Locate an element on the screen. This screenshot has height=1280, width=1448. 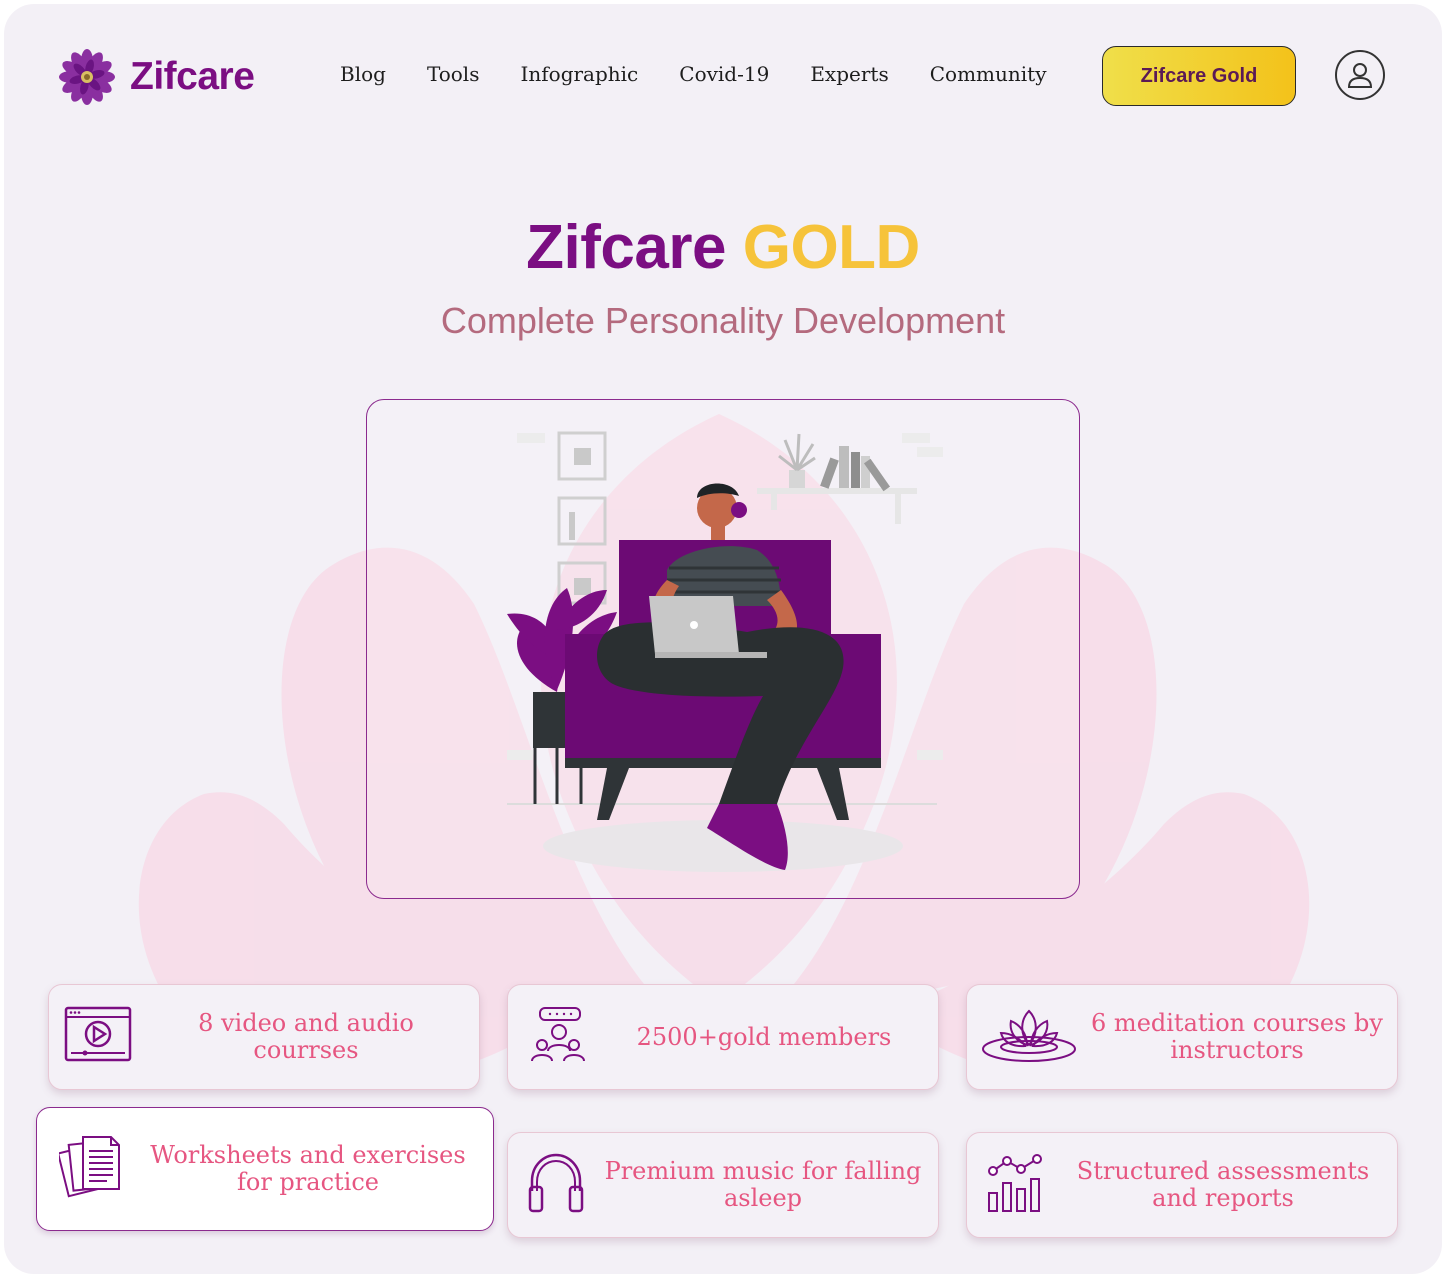
headphones-icon is located at coordinates (556, 1185).